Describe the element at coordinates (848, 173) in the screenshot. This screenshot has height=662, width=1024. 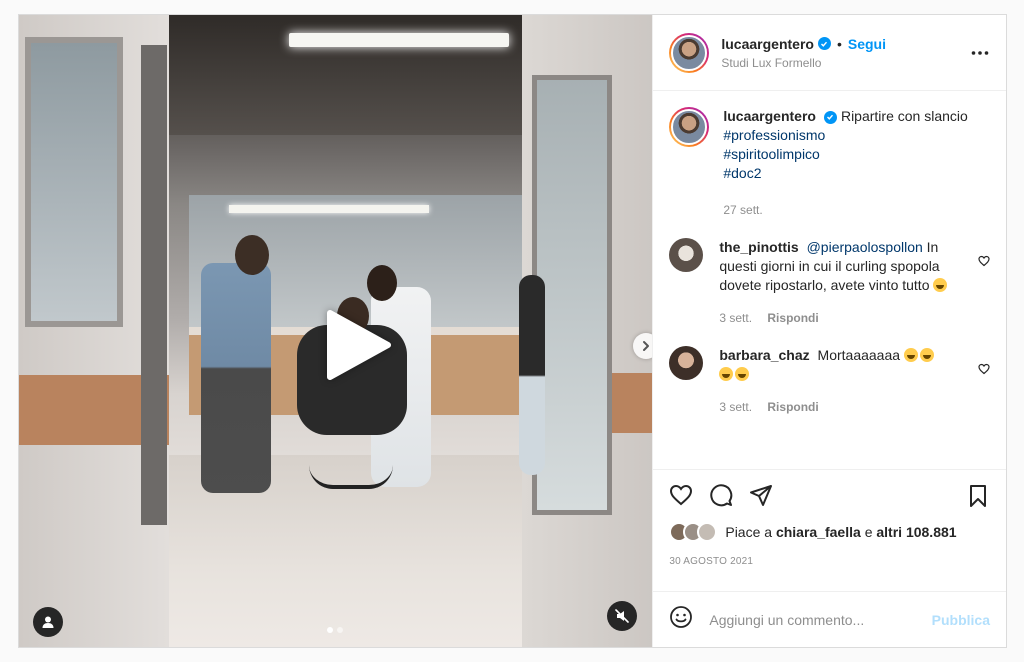
I see `hashtag-link: #doc2` at that location.